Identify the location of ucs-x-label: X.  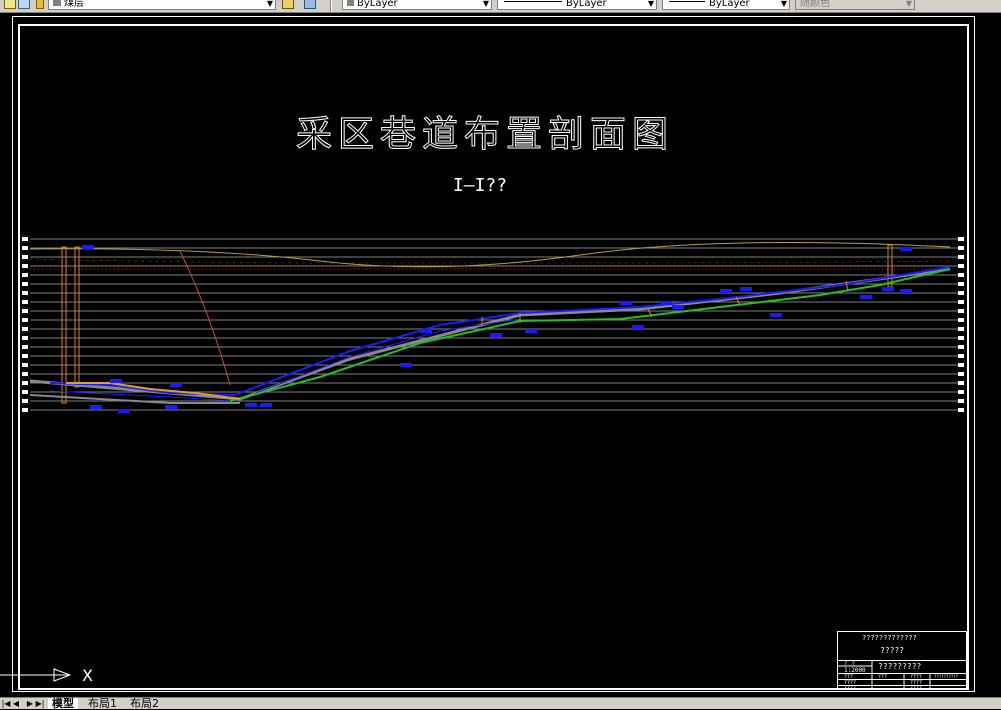
(87, 675).